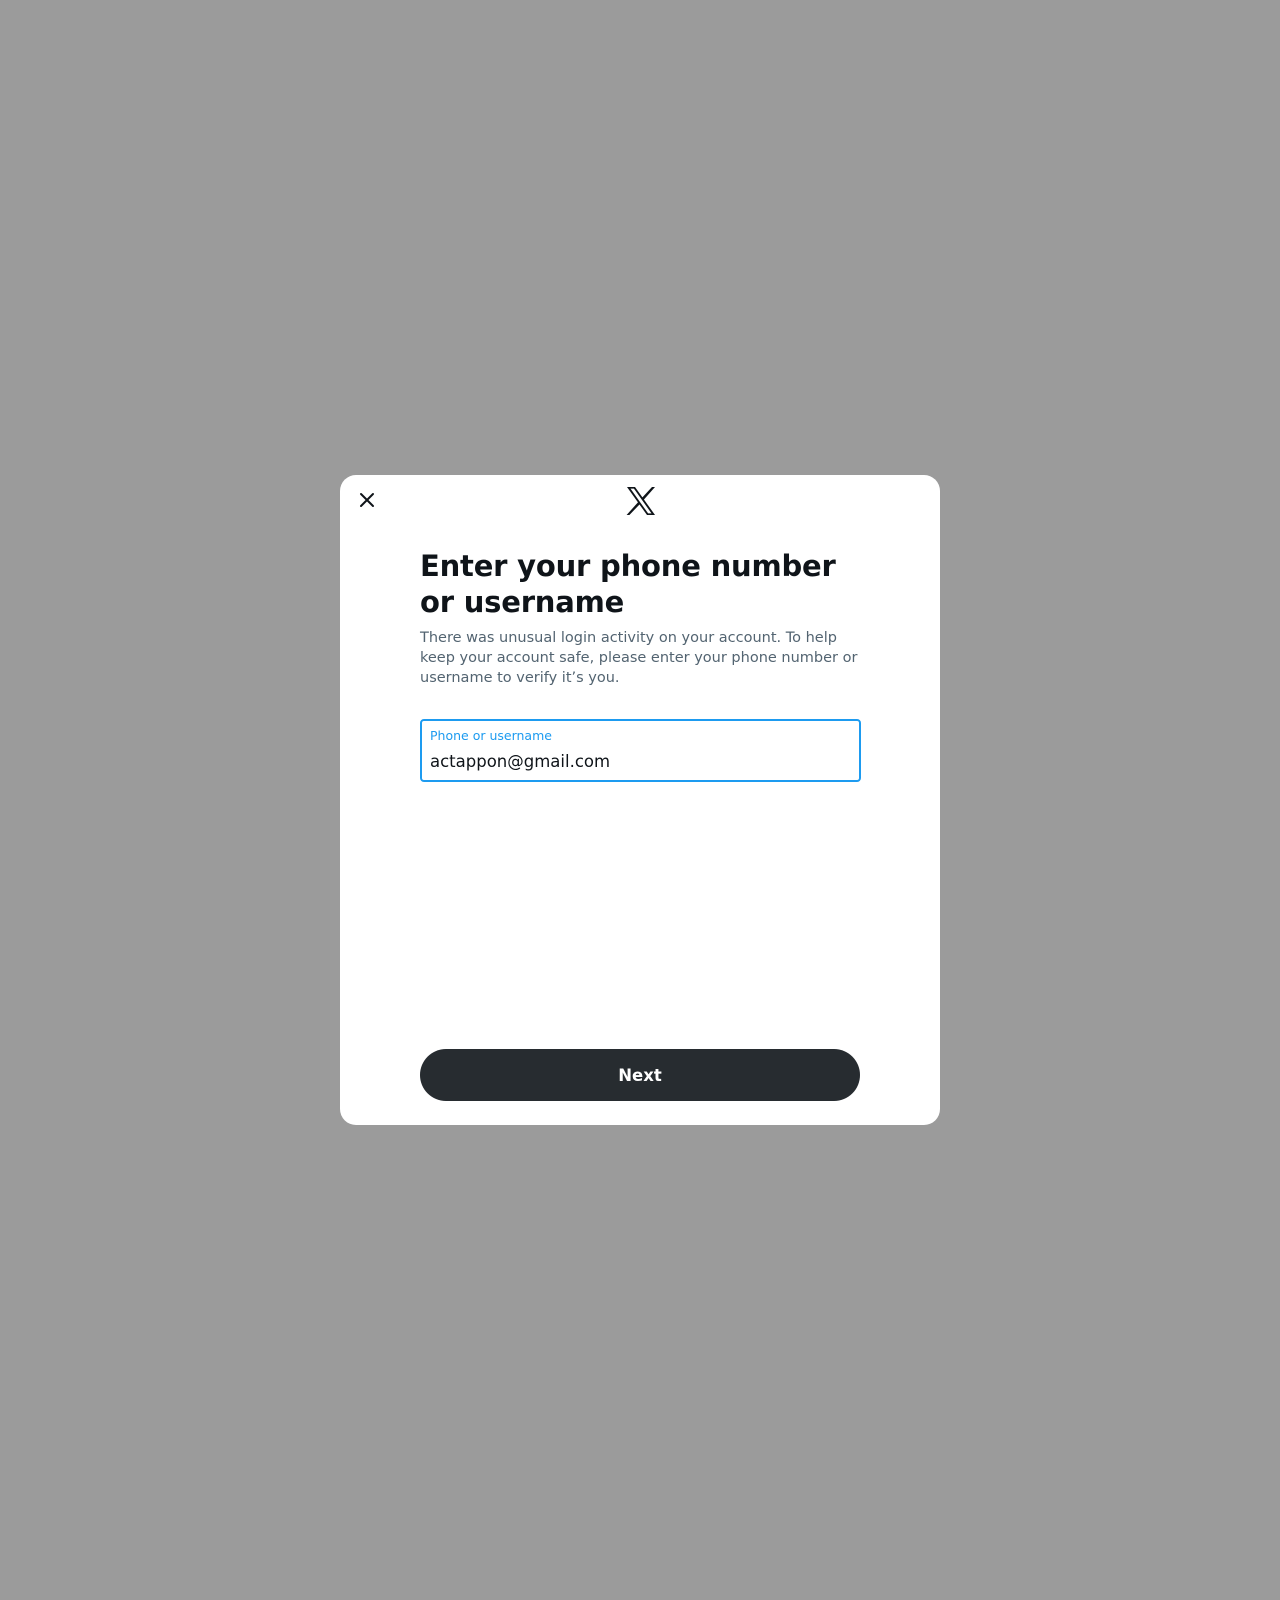  I want to click on close-icon, so click(367, 502).